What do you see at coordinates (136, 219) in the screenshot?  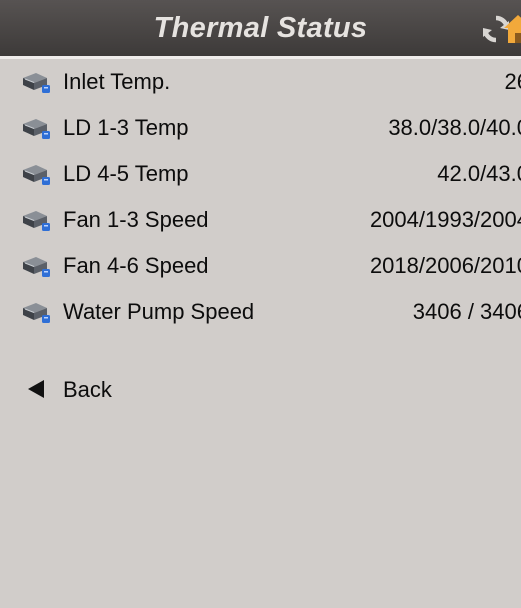 I see `row-label: Fan 1-3 Speed` at bounding box center [136, 219].